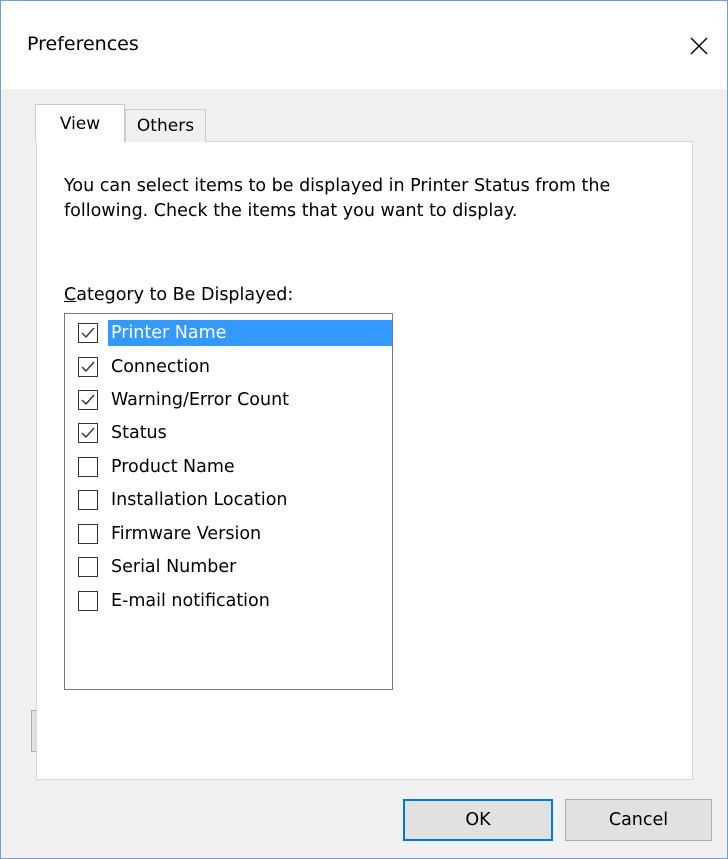  I want to click on list-item-label: Printer Name, so click(250, 332).